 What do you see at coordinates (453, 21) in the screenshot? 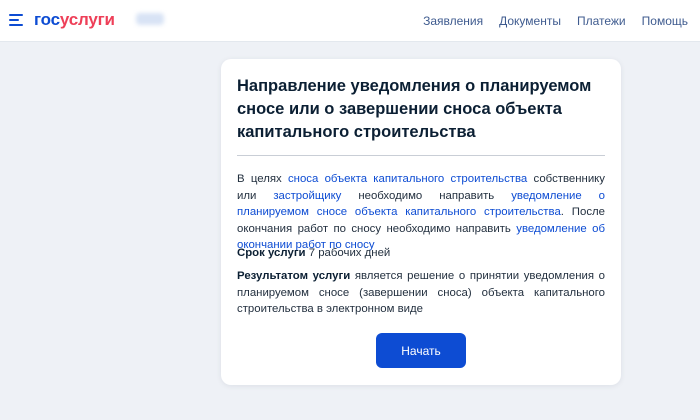
I see `nav-applications: Заявления` at bounding box center [453, 21].